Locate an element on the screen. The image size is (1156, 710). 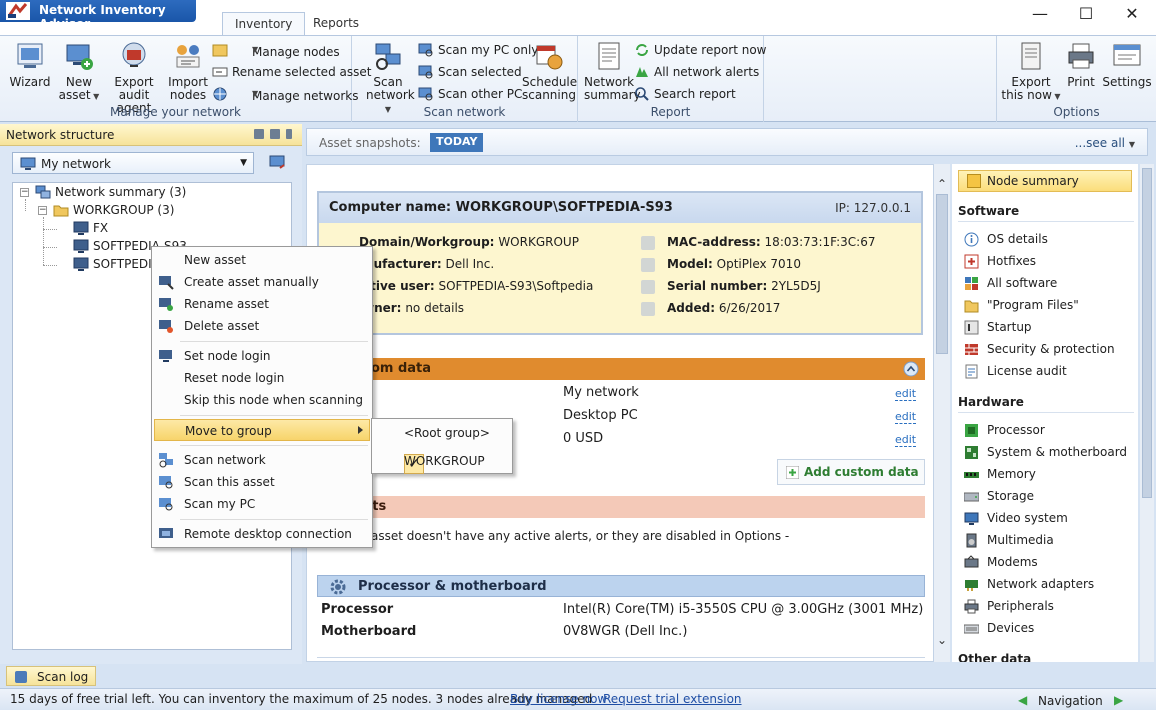
refresh-icon is located at coordinates (642, 50).